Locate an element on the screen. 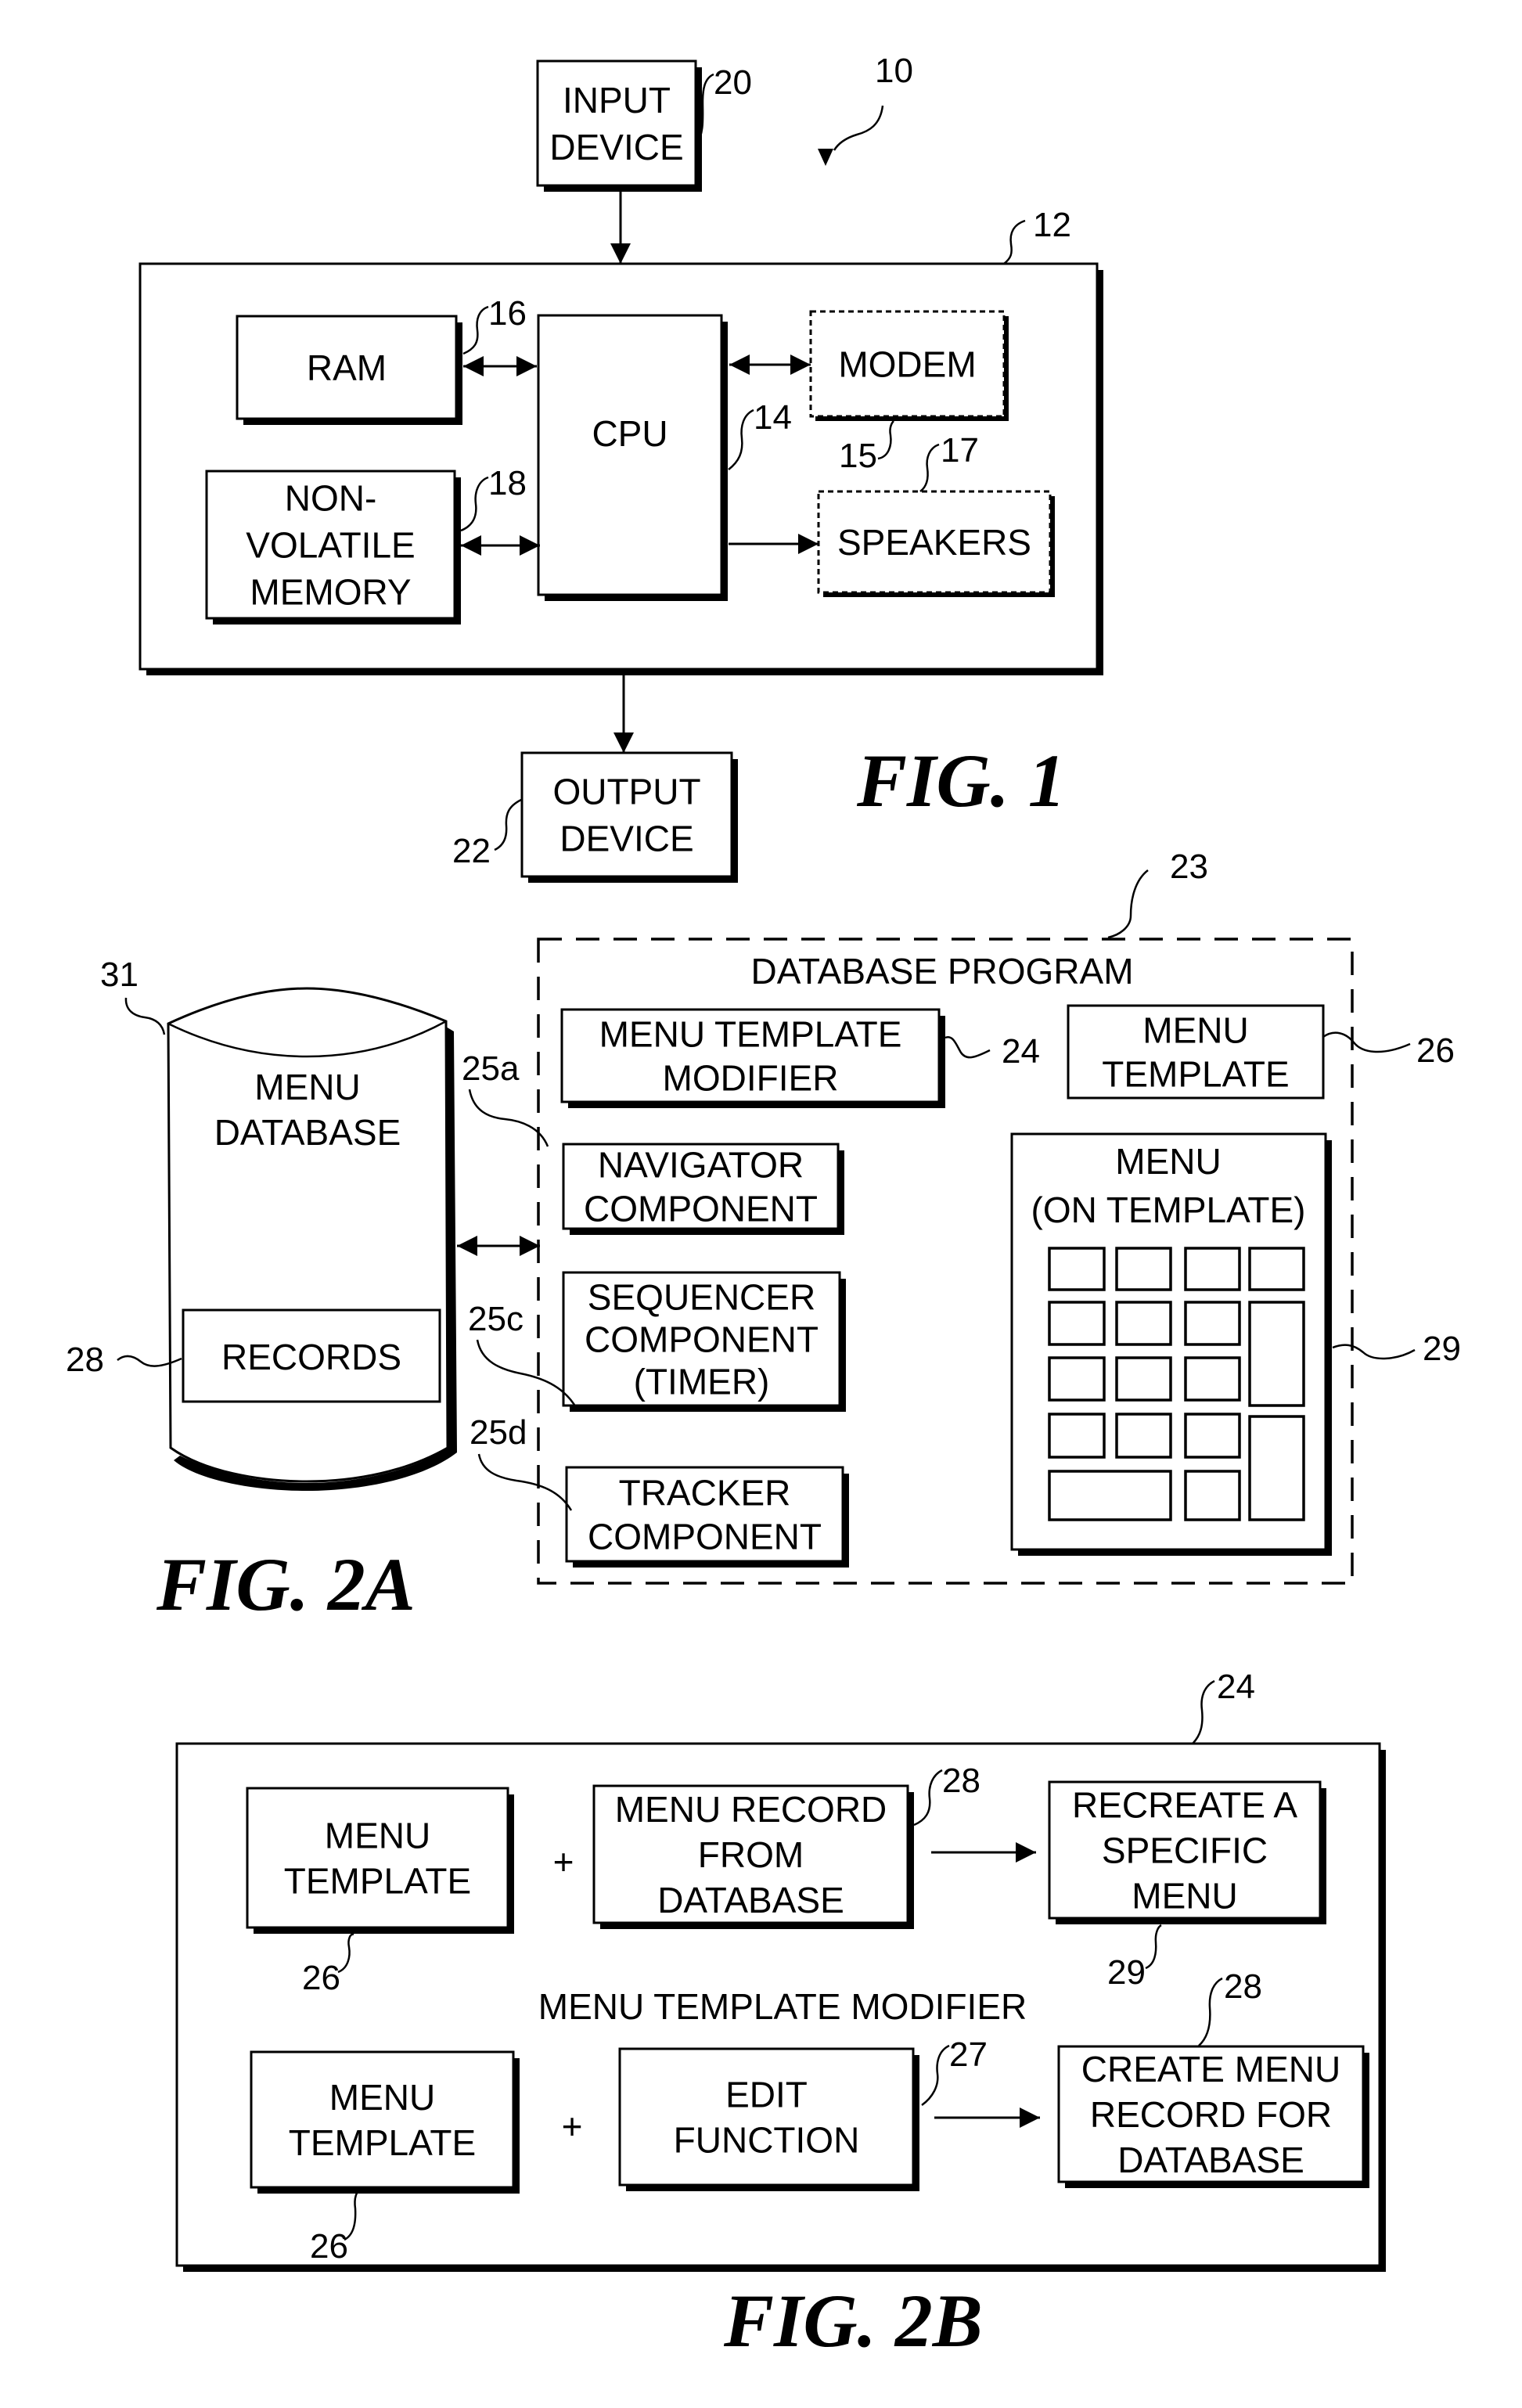 This screenshot has width=1522, height=2408. menu-record-from-database-box-label-line: DATABASE is located at coordinates (750, 1900).